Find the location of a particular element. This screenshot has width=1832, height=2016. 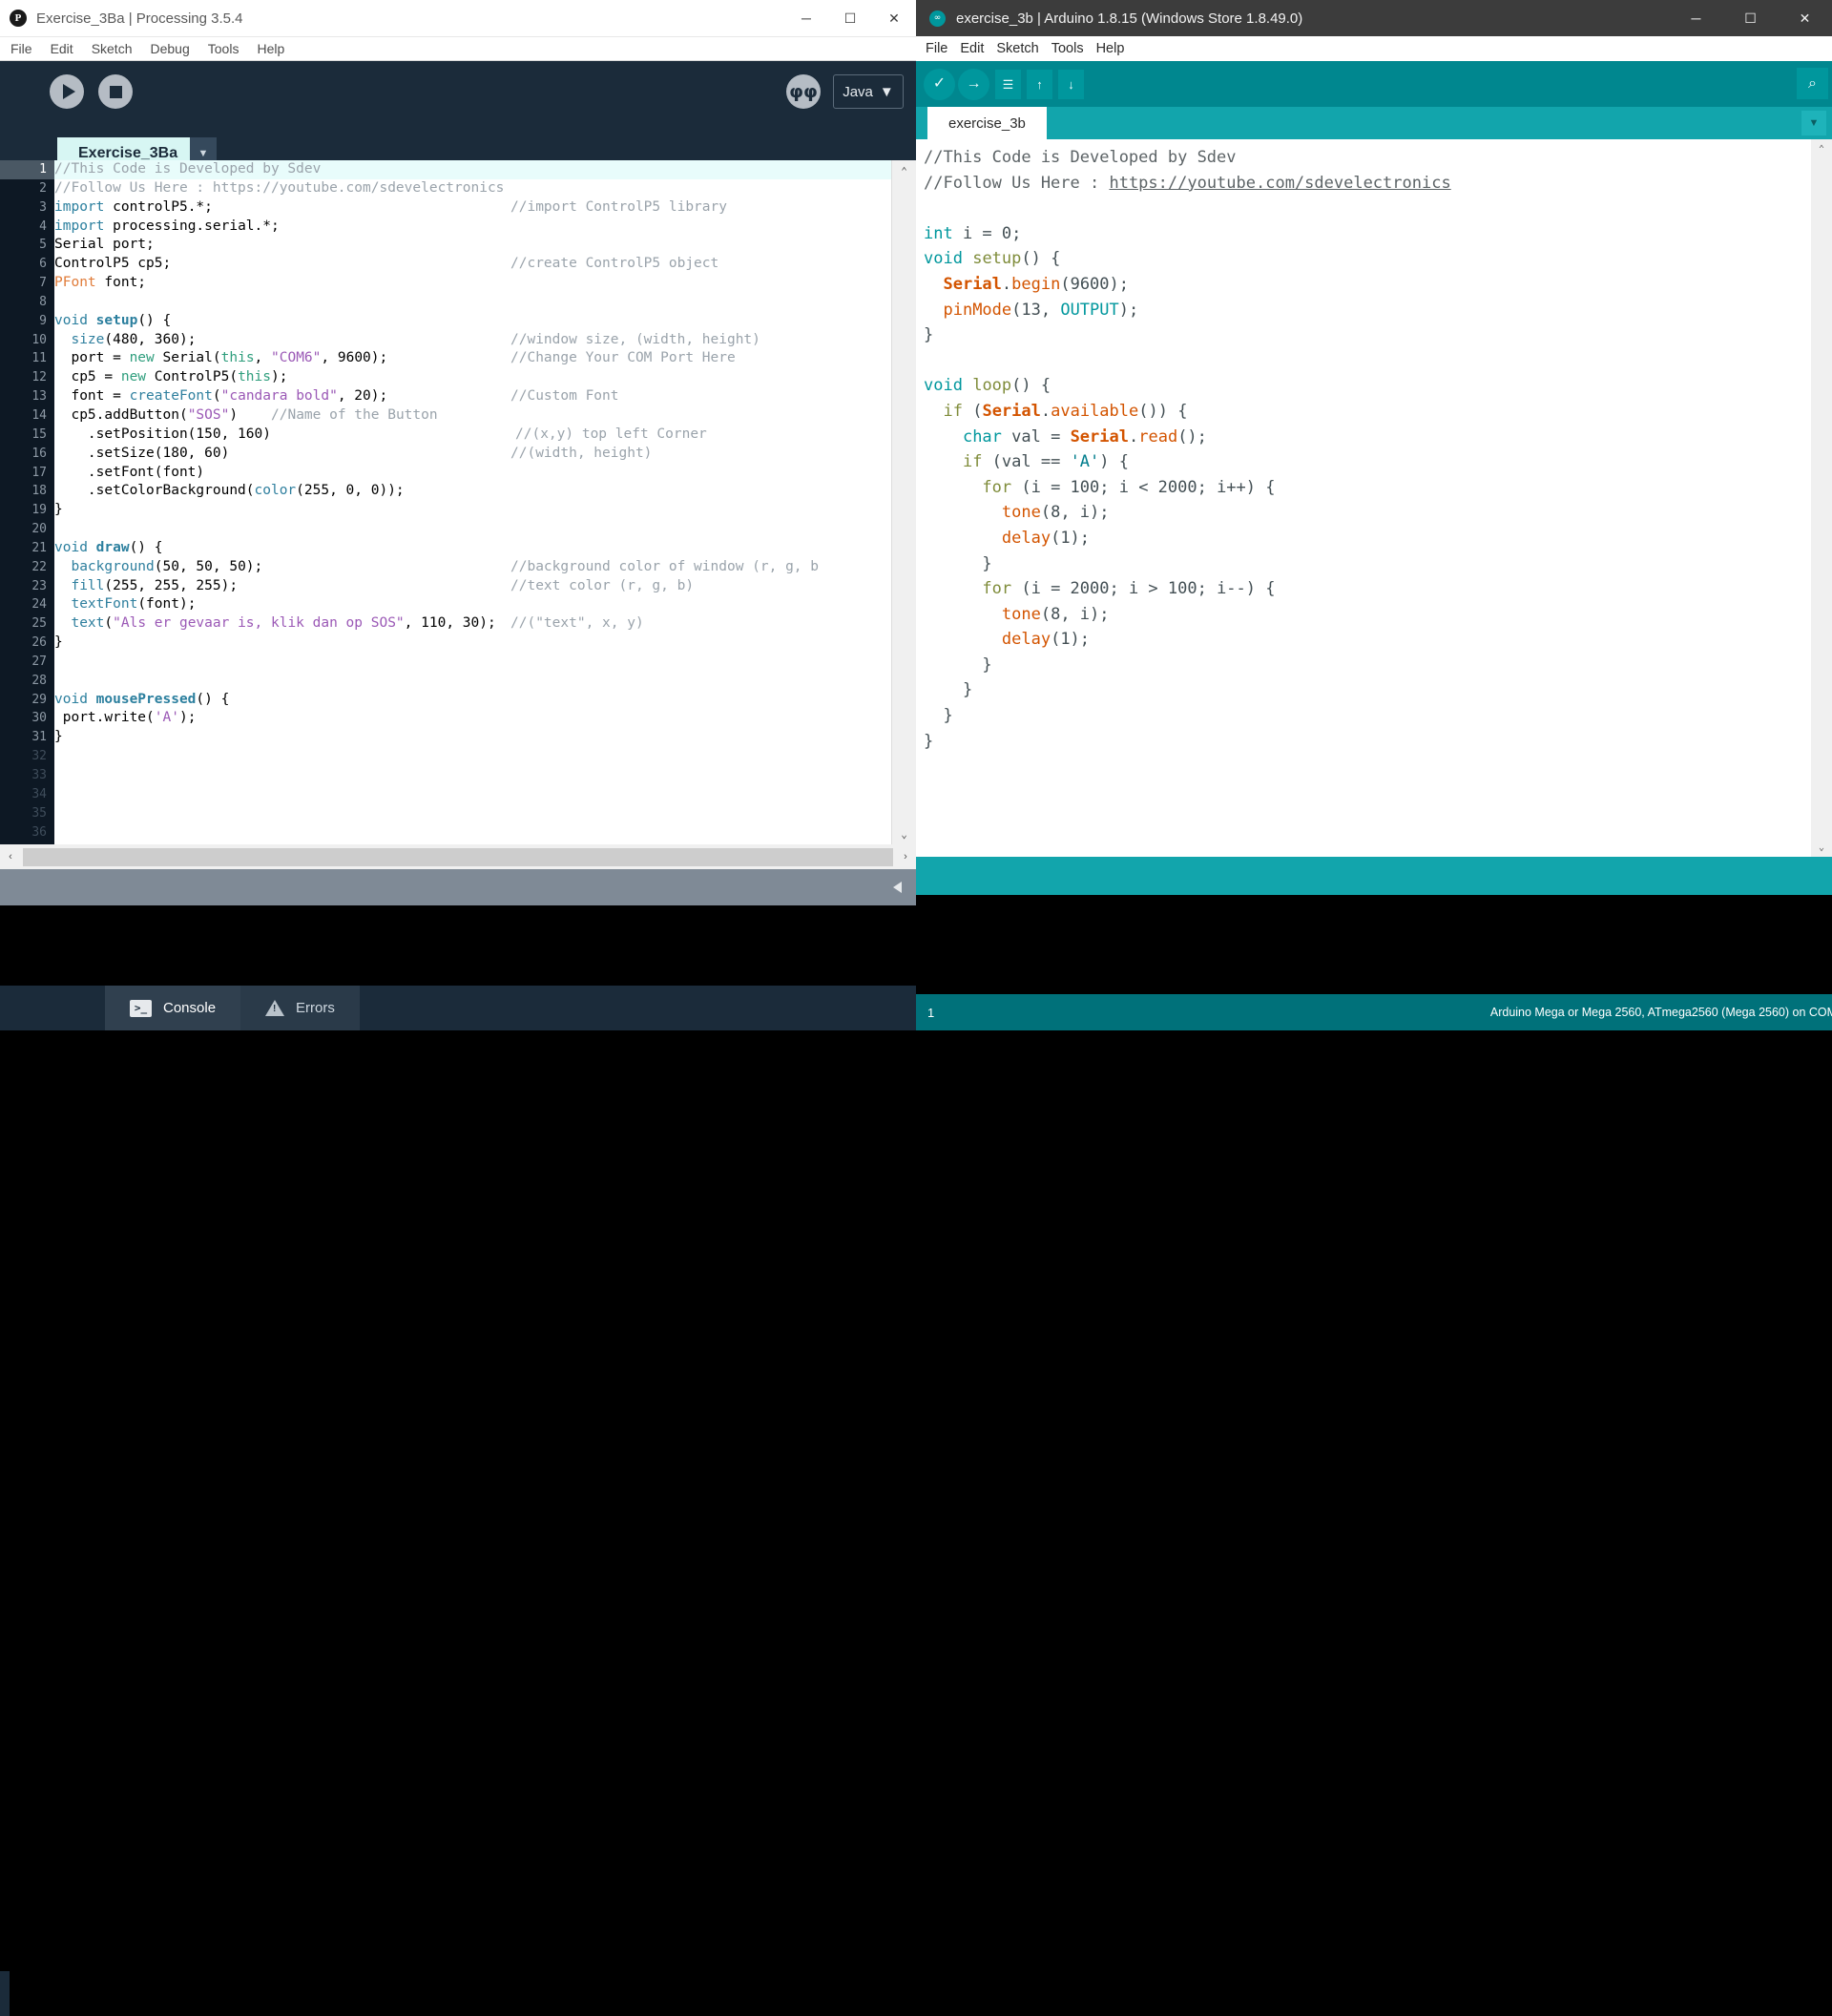

horizontal-scroll-thumb is located at coordinates (458, 856).